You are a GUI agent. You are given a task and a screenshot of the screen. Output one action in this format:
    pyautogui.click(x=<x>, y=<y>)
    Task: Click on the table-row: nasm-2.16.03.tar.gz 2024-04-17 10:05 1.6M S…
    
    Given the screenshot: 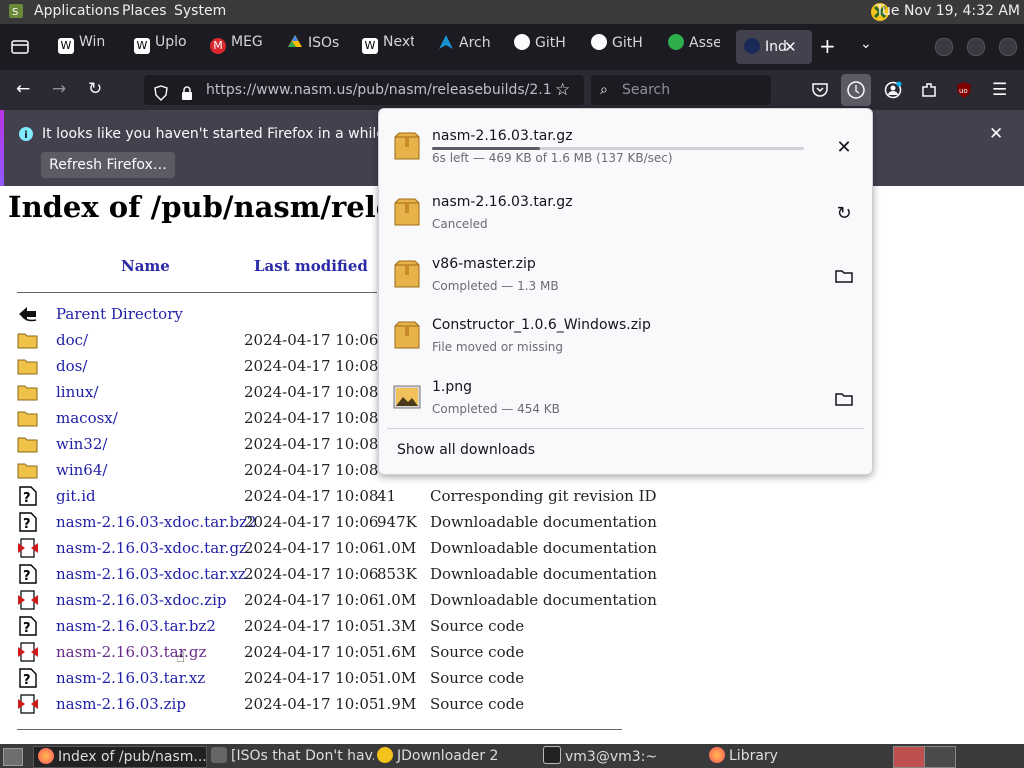 What is the action you would take?
    pyautogui.click(x=320, y=653)
    